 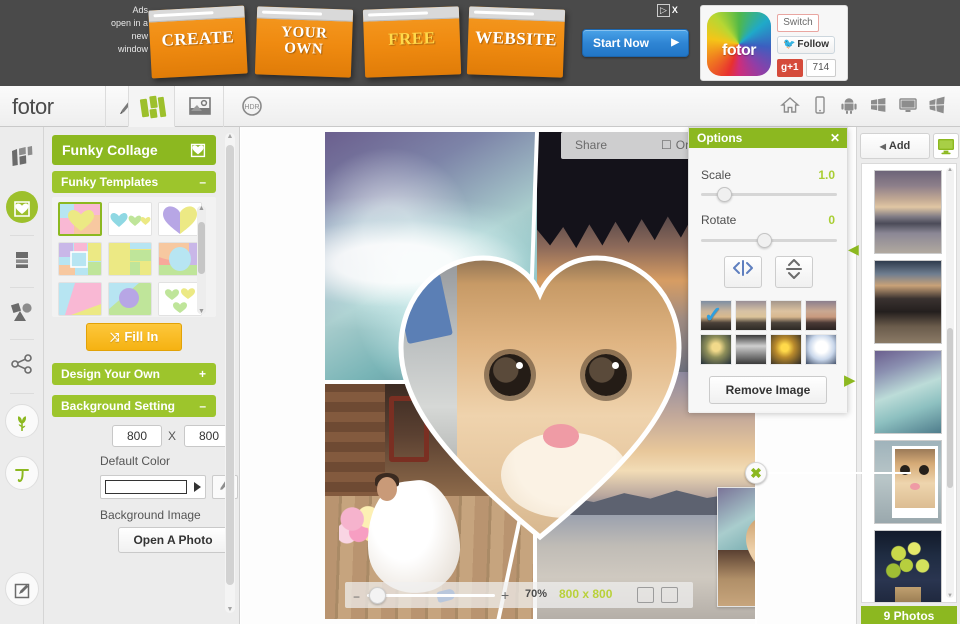 I want to click on zoom-in-icon: +, so click(x=505, y=595).